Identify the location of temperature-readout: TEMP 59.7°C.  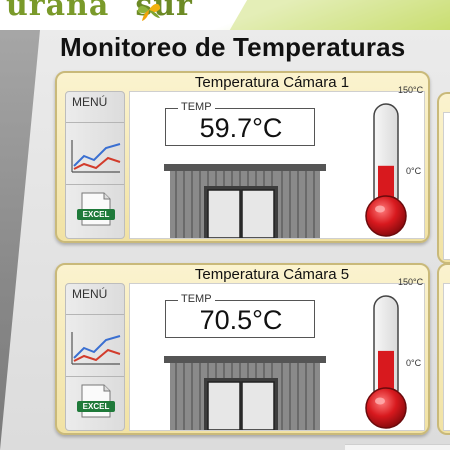
(240, 123).